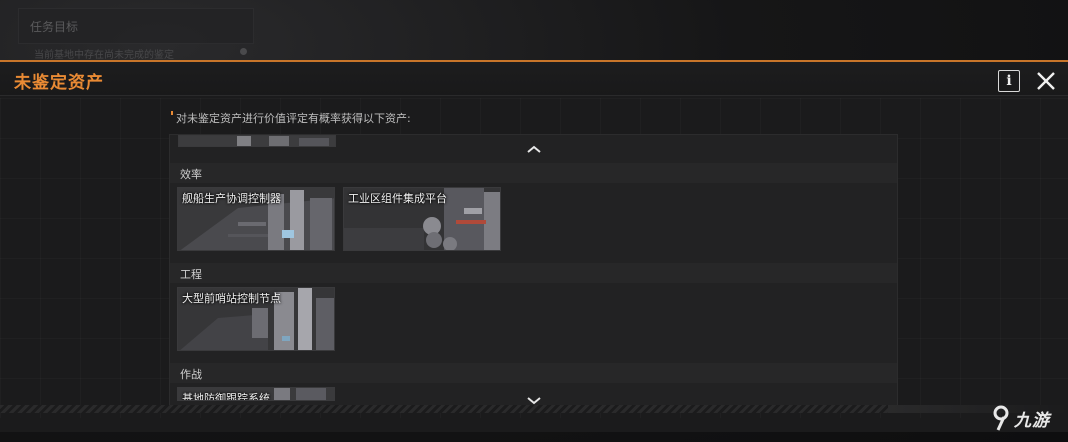 This screenshot has height=442, width=1068. I want to click on watermark: 九游, so click(1028, 418).